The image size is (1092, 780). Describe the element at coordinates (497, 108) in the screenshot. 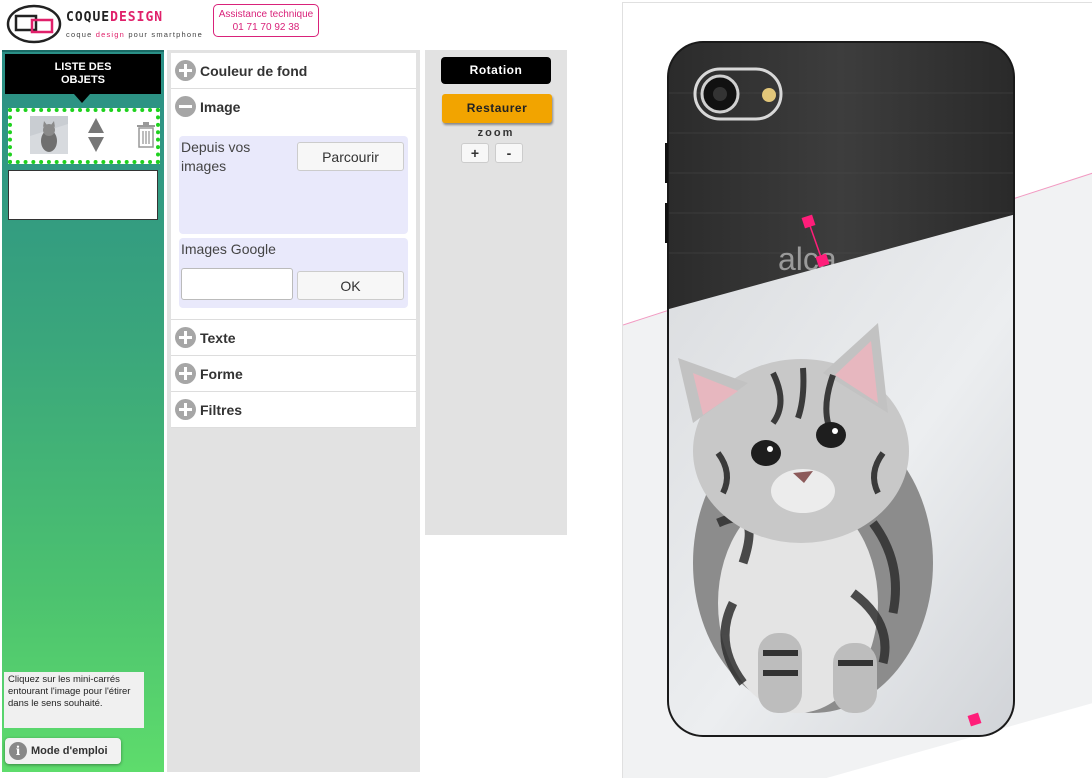

I see `restore-button: Restaurer` at that location.